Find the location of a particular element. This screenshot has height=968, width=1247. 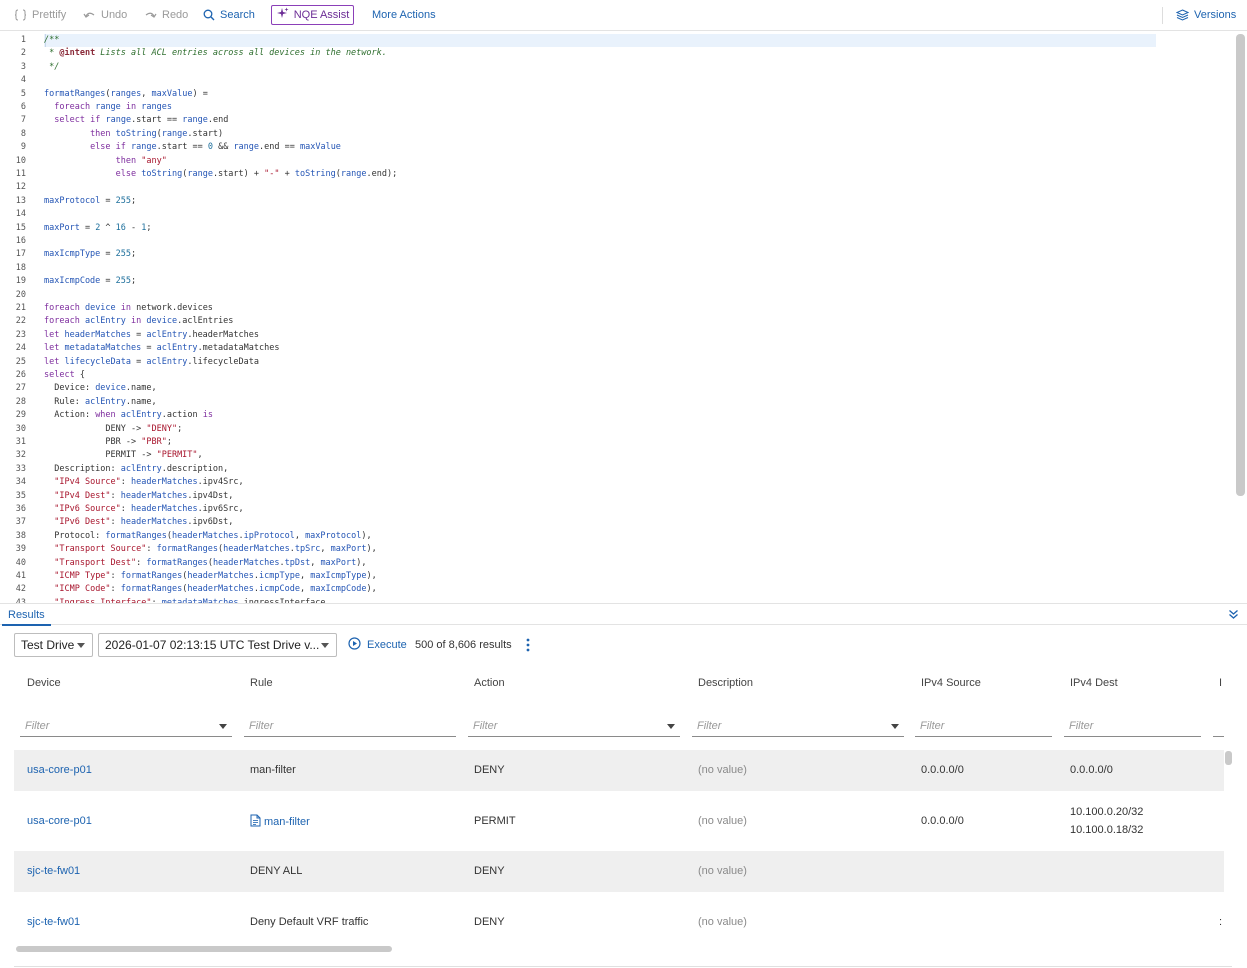

chevron-double-down-icon is located at coordinates (1233, 616).